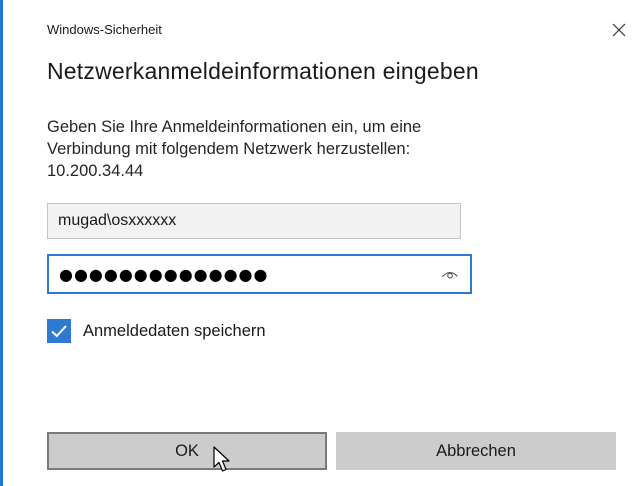  I want to click on close-button, so click(619, 30).